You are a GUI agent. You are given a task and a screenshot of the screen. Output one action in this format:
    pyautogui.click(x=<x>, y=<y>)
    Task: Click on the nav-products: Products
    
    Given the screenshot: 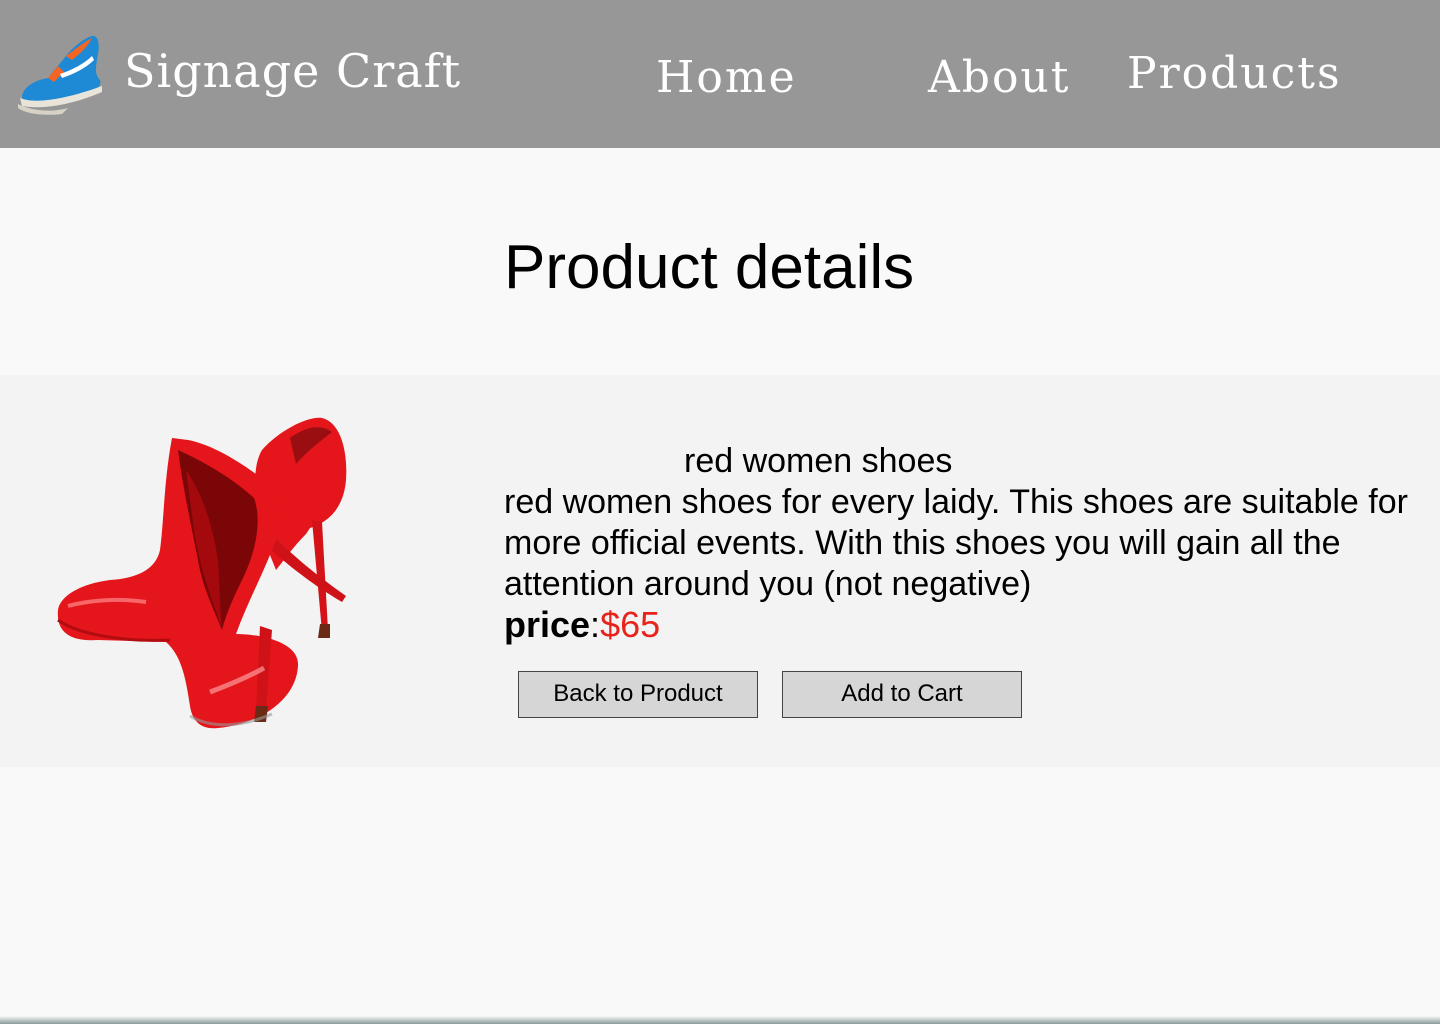 What is the action you would take?
    pyautogui.click(x=1234, y=73)
    